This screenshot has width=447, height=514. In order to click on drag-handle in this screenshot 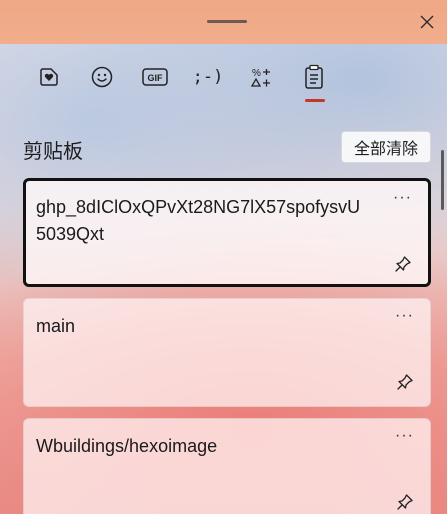, I will do `click(227, 21)`.